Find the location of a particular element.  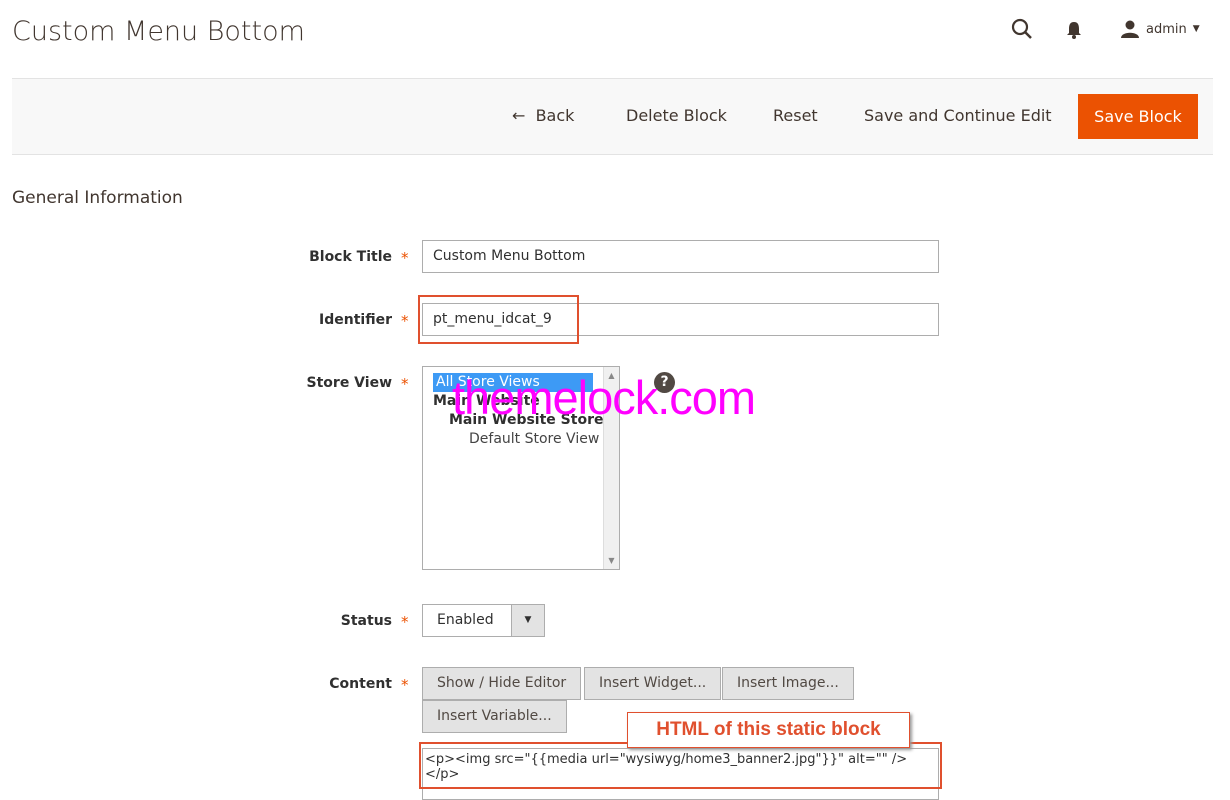

user-name: admin is located at coordinates (1166, 29).